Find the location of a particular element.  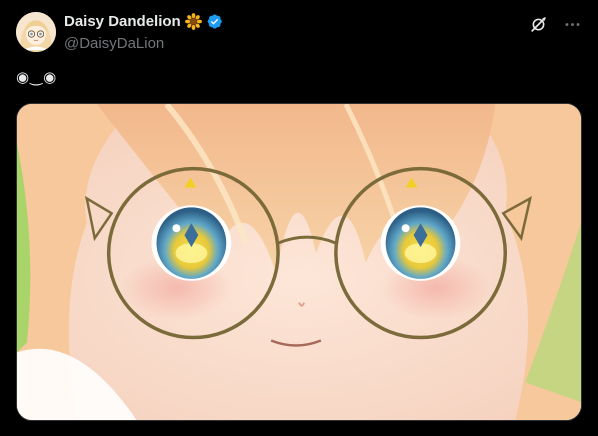

avatar-image is located at coordinates (36, 32).